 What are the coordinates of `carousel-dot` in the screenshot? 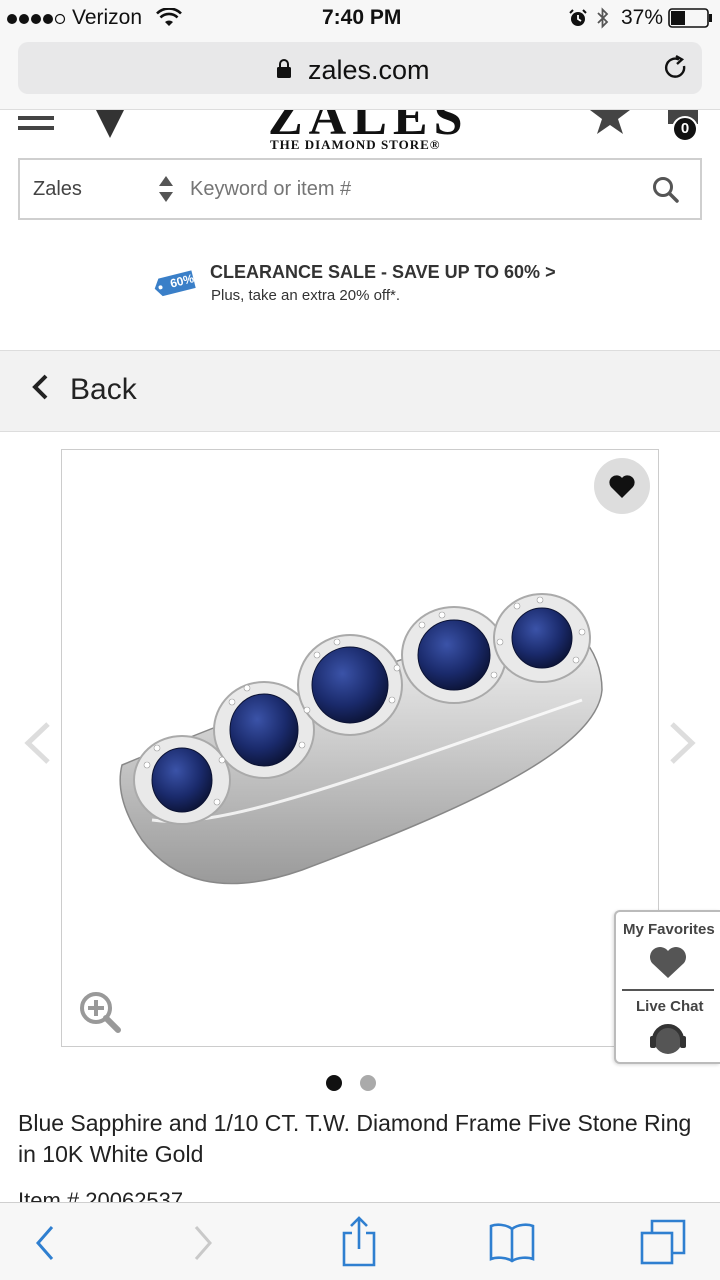 It's located at (368, 1083).